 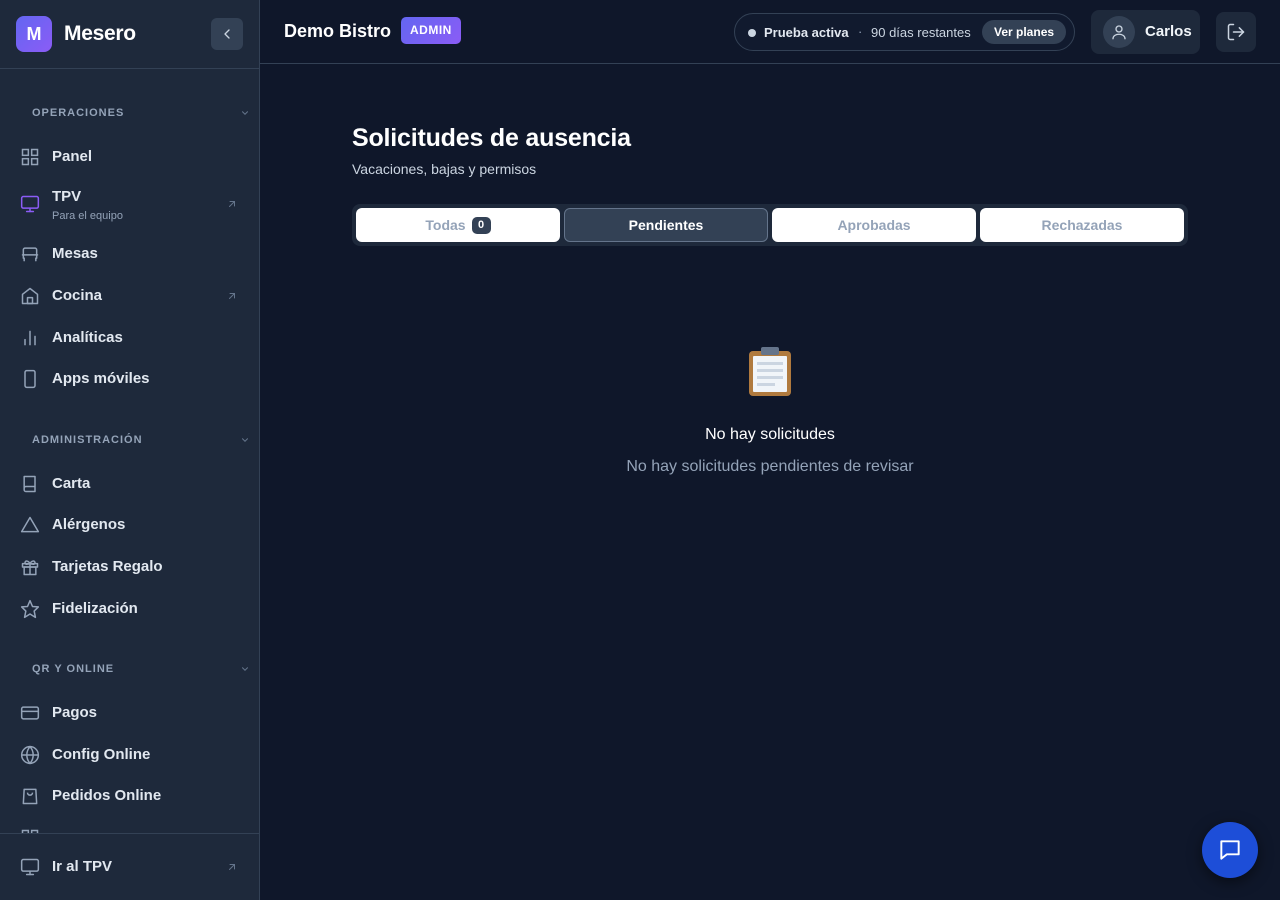 I want to click on sidebar-item-pedidos-online: Pedidos Online, so click(x=129, y=796).